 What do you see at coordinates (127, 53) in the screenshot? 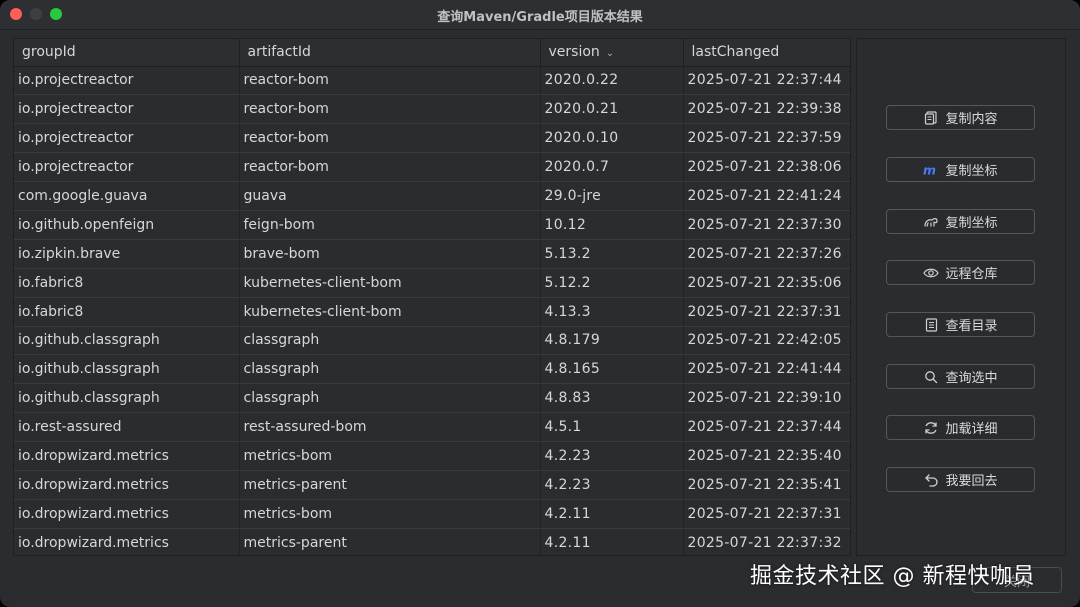
I see `column-header-groupid: groupId` at bounding box center [127, 53].